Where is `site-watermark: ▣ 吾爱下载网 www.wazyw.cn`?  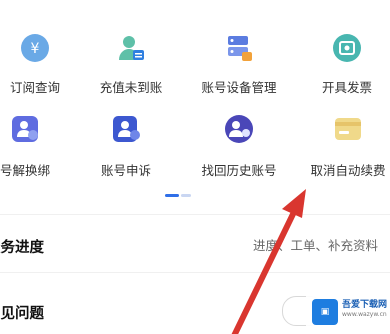
site-watermark: ▣ 吾爱下载网 www.wazyw.cn is located at coordinates (348, 312).